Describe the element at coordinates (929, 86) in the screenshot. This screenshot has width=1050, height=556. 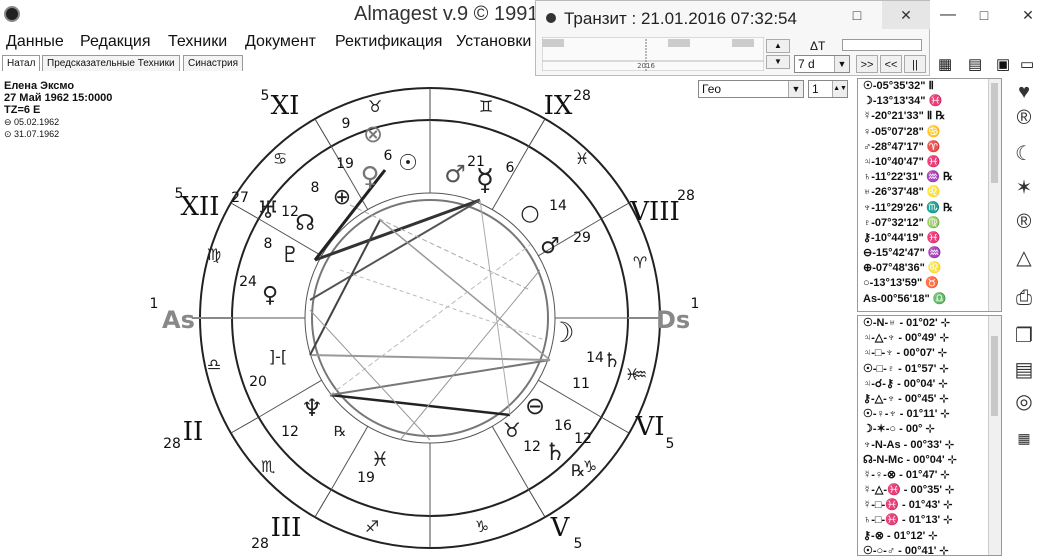
I see `list-item: ☉-05°35'32" Ⅱ` at that location.